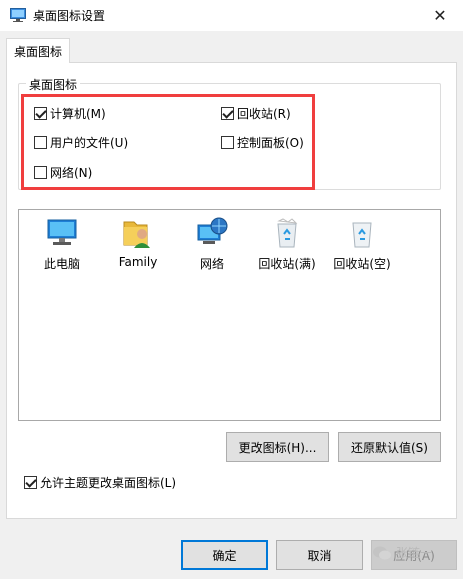 This screenshot has width=463, height=579. What do you see at coordinates (382, 552) in the screenshot?
I see `wechat-icon` at bounding box center [382, 552].